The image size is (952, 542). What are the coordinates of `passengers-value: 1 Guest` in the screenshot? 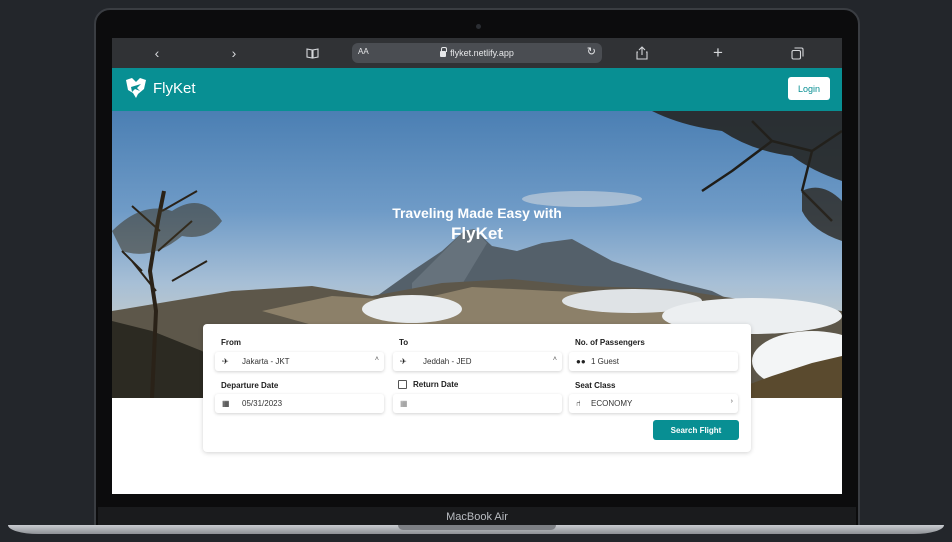 It's located at (605, 361).